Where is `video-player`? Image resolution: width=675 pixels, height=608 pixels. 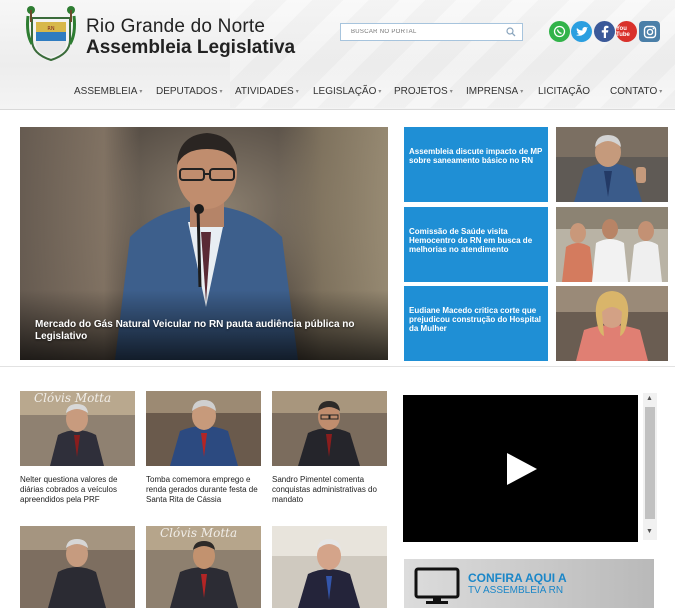 video-player is located at coordinates (520, 468).